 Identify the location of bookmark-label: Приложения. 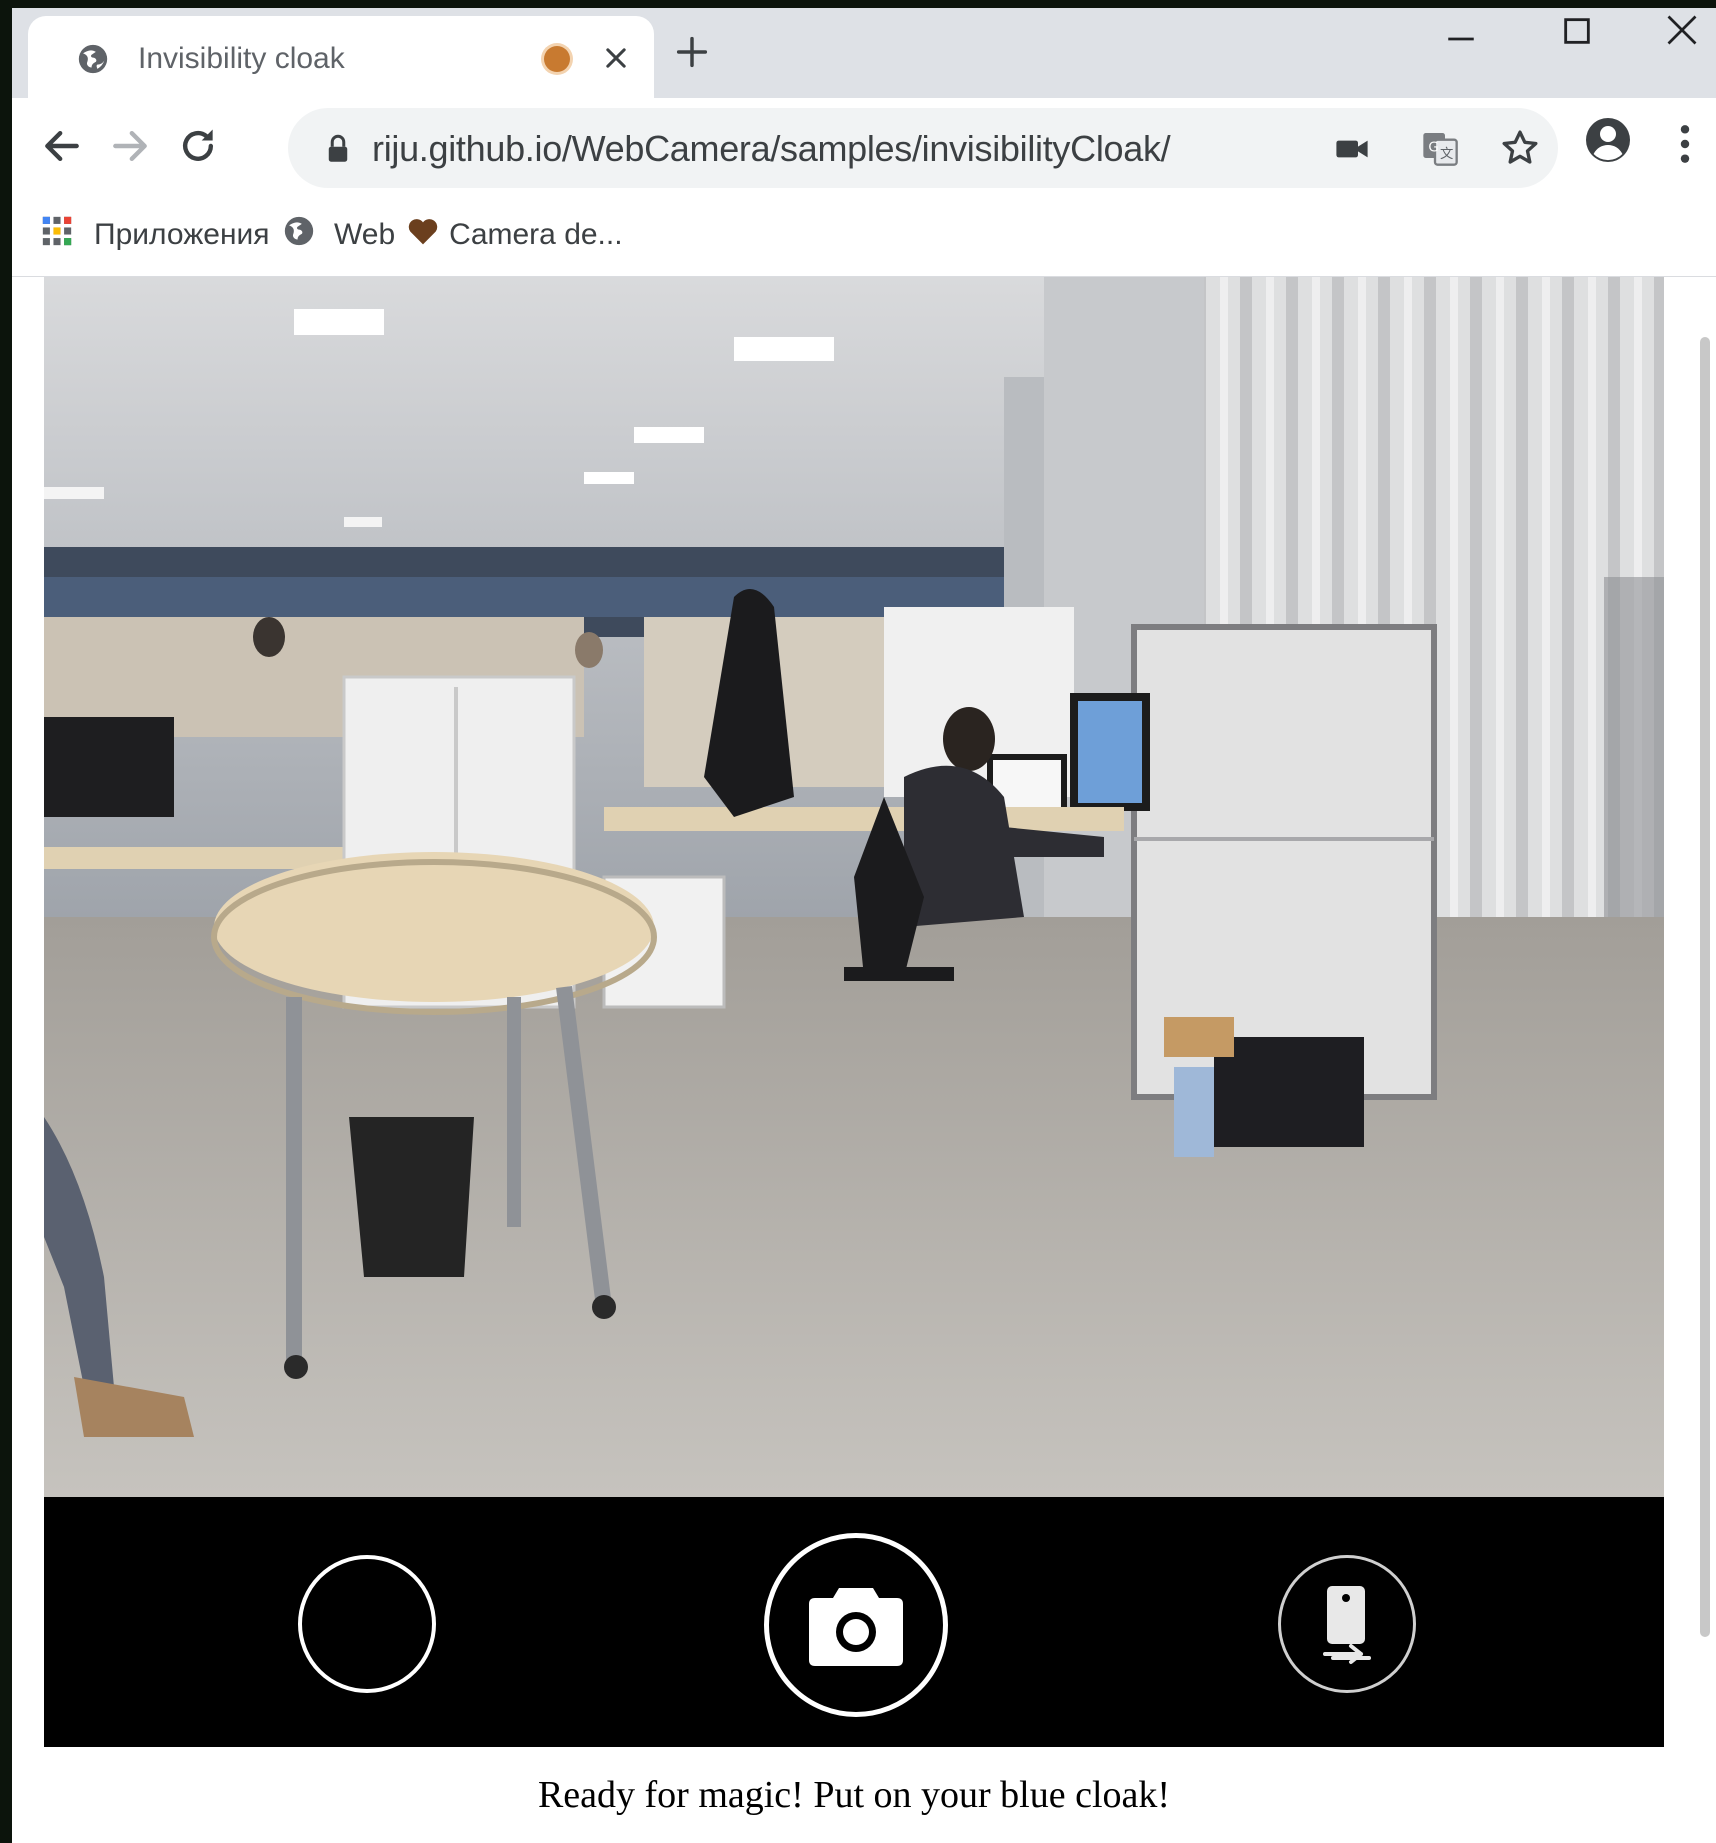
(182, 234).